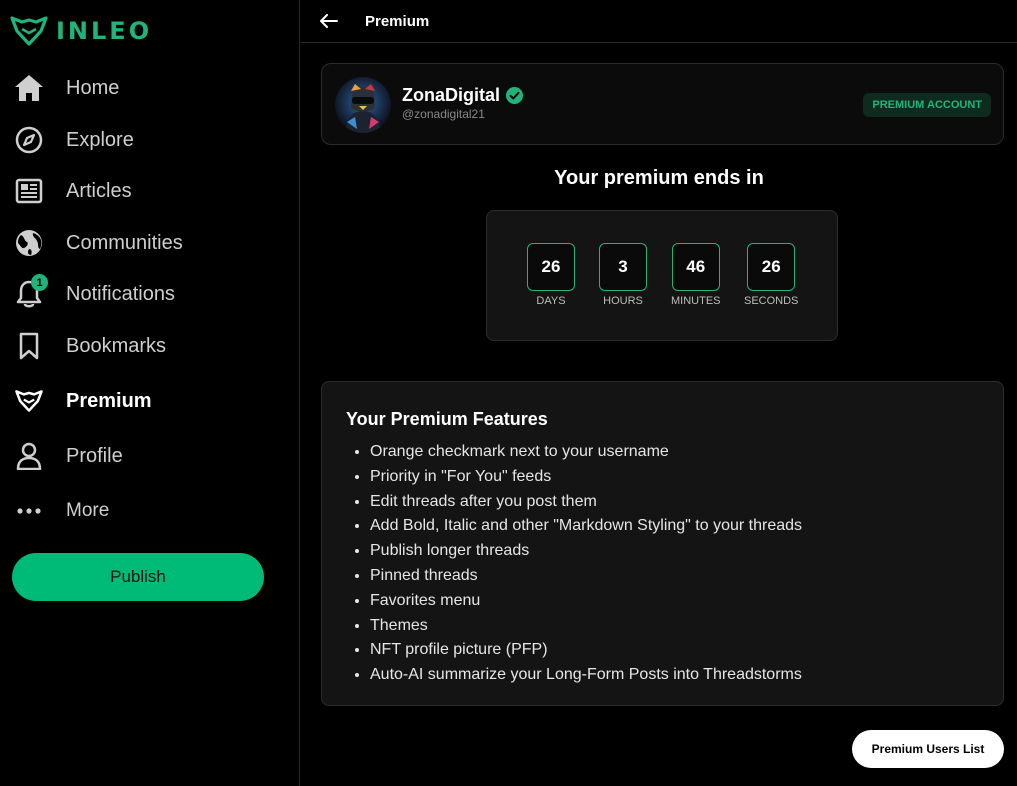  What do you see at coordinates (29, 88) in the screenshot?
I see `home-icon` at bounding box center [29, 88].